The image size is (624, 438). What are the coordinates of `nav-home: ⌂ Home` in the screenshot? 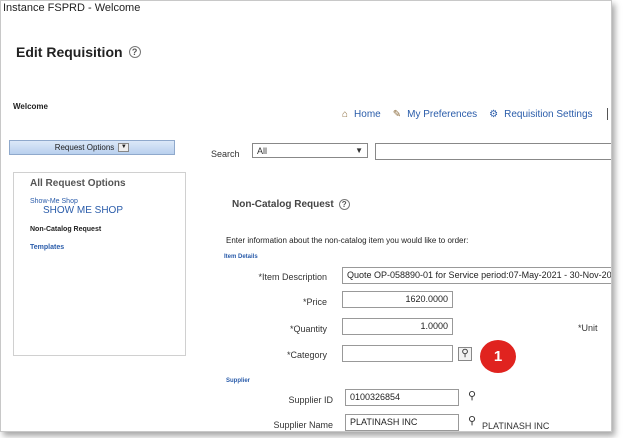 It's located at (361, 114).